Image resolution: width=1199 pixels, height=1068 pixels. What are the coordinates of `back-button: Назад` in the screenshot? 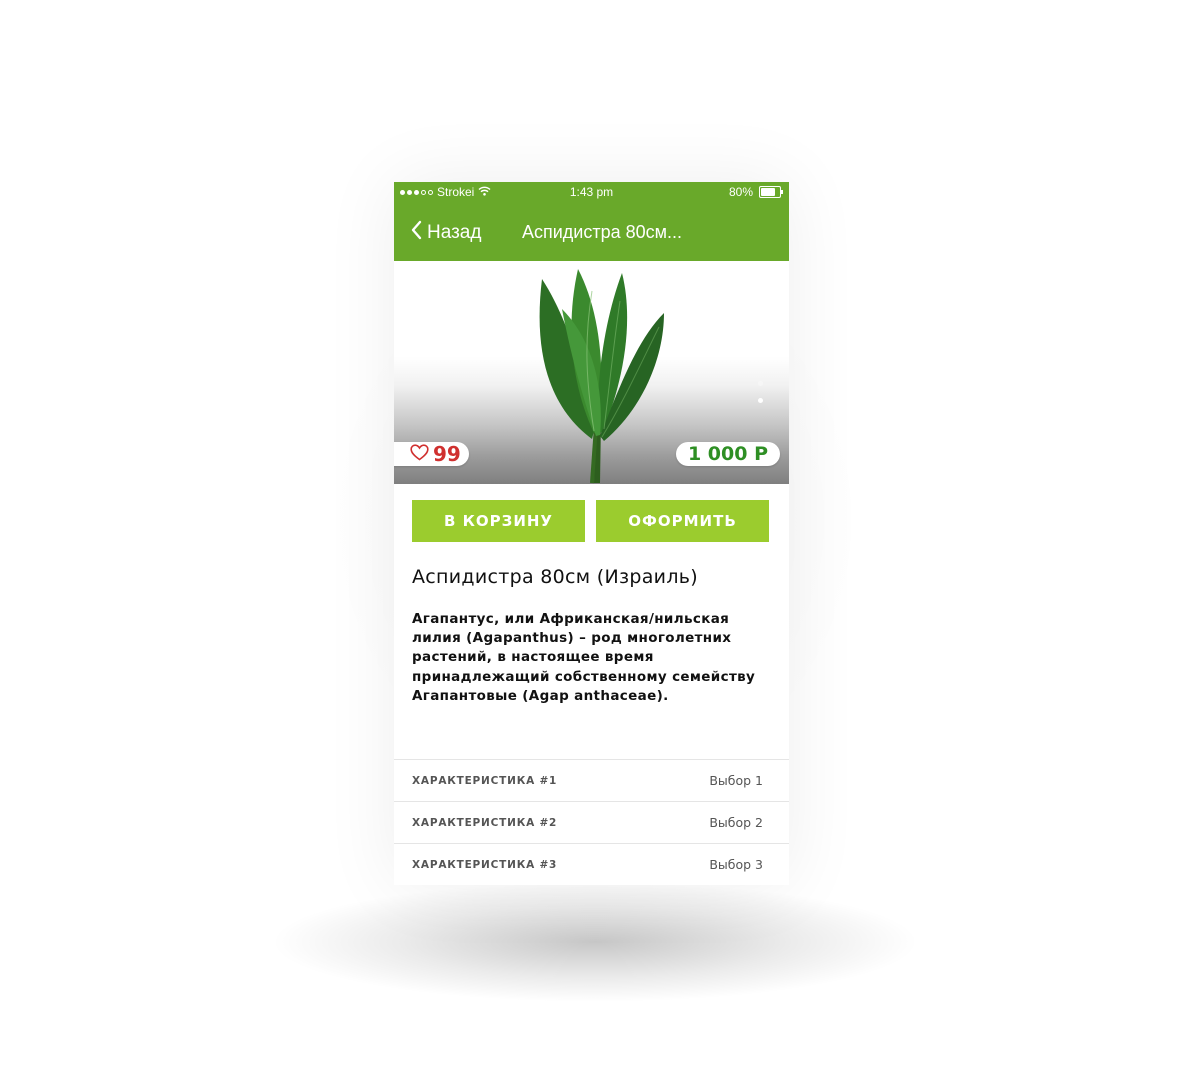 It's located at (445, 233).